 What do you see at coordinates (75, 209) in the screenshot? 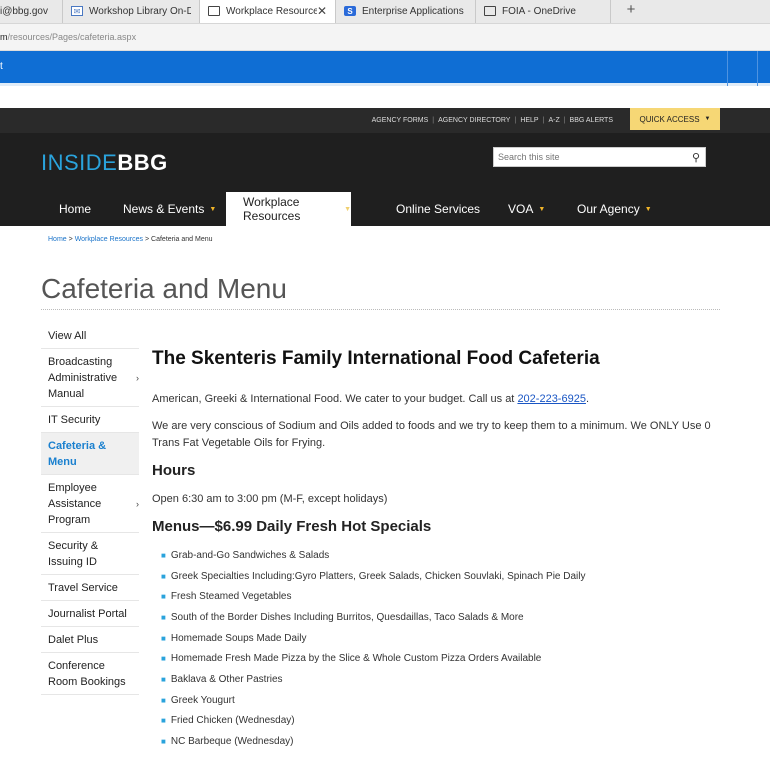
I see `nav-home: Home` at bounding box center [75, 209].